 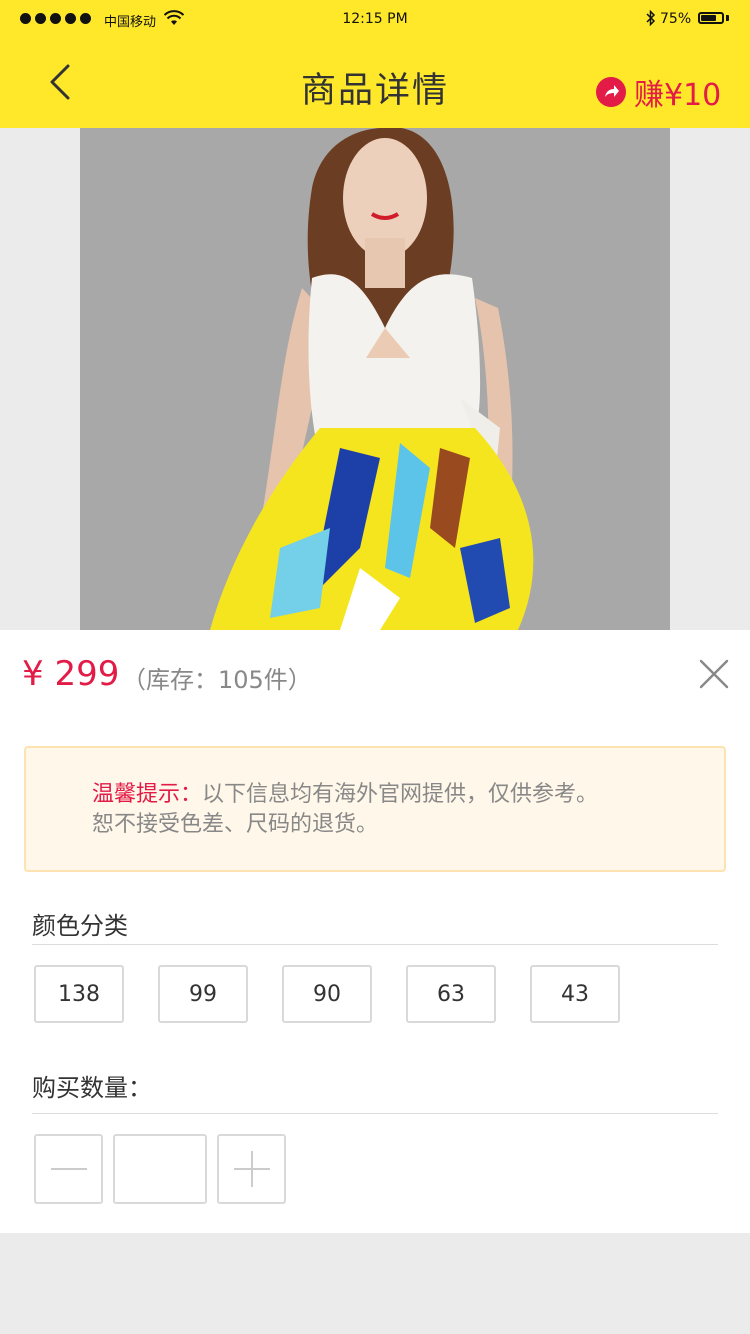 What do you see at coordinates (727, 18) in the screenshot?
I see `battery-tip` at bounding box center [727, 18].